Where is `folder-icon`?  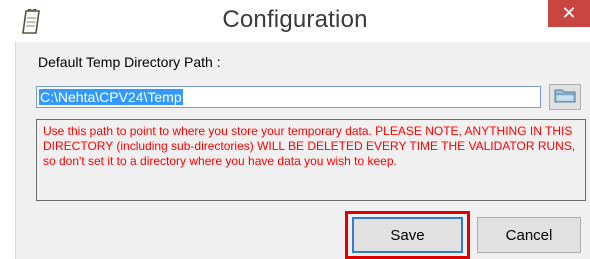
folder-icon is located at coordinates (565, 97).